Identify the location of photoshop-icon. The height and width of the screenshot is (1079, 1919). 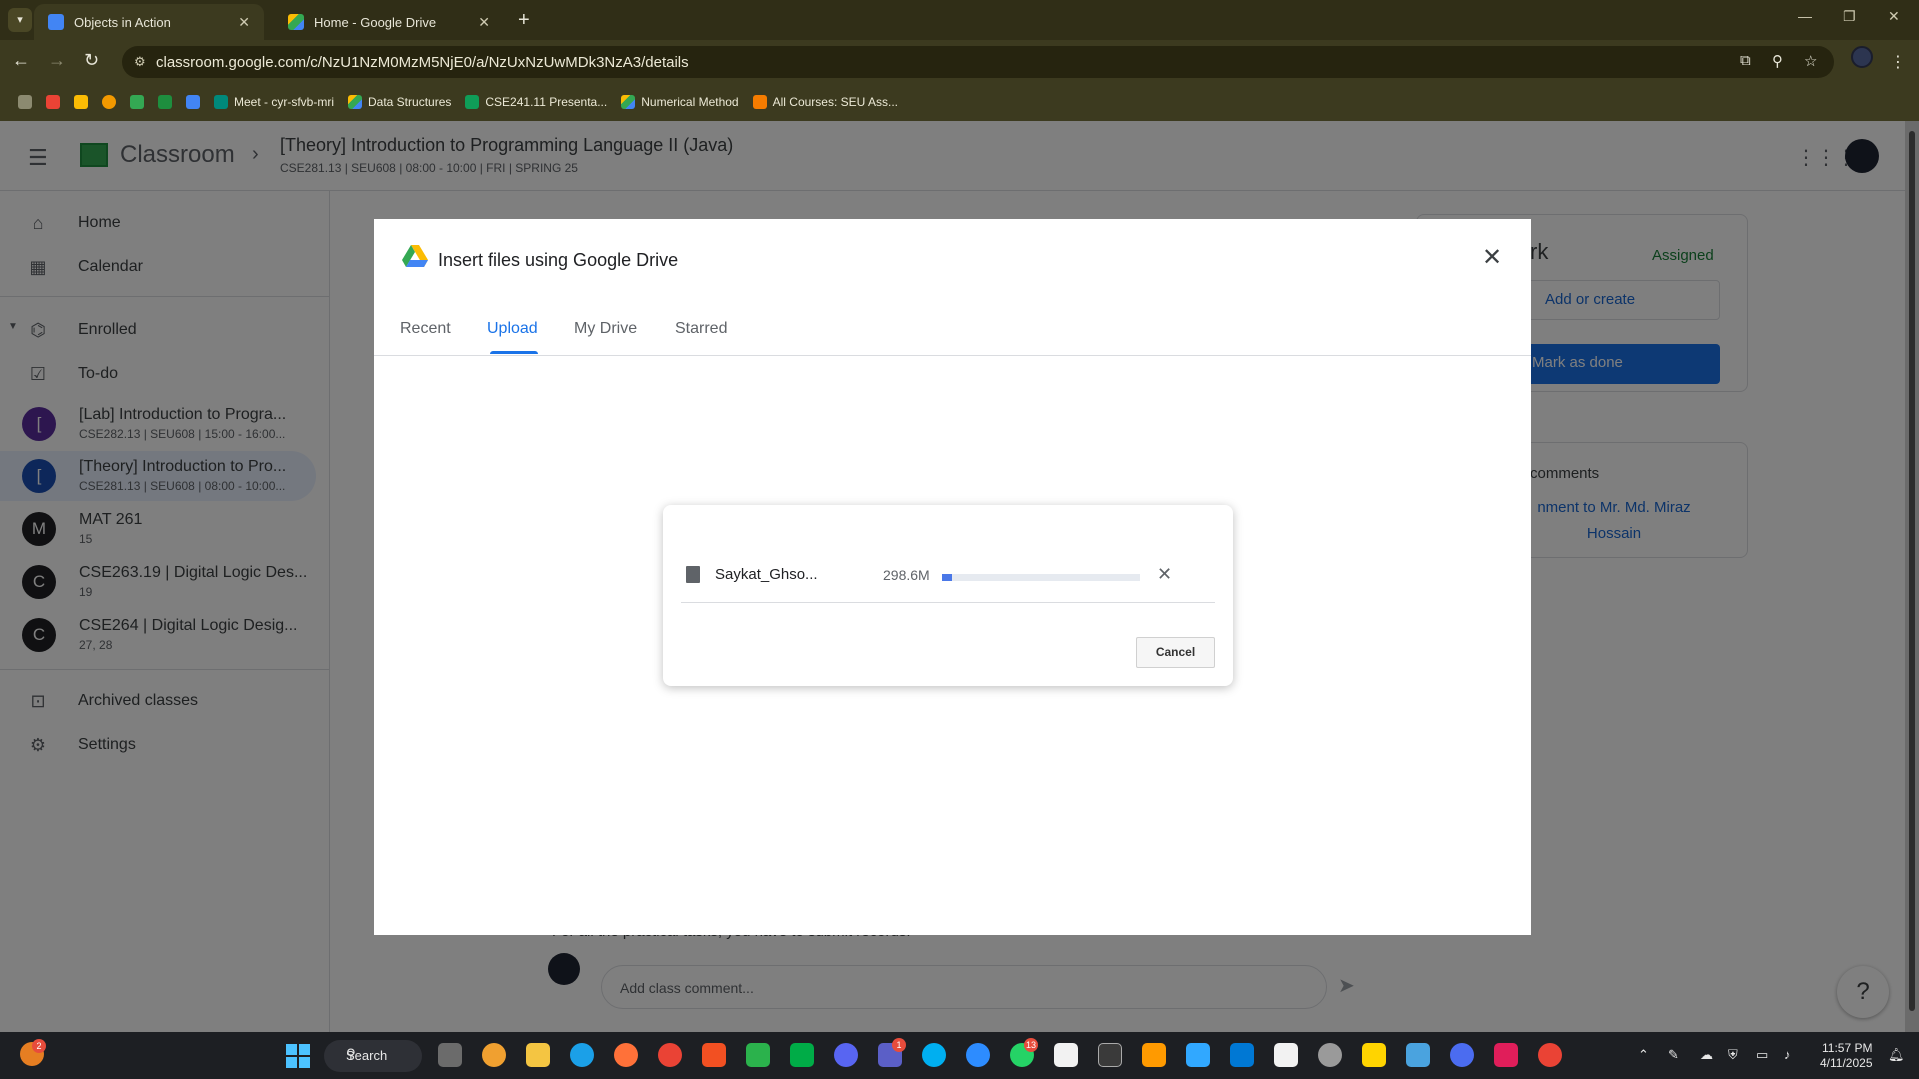
(1198, 1055).